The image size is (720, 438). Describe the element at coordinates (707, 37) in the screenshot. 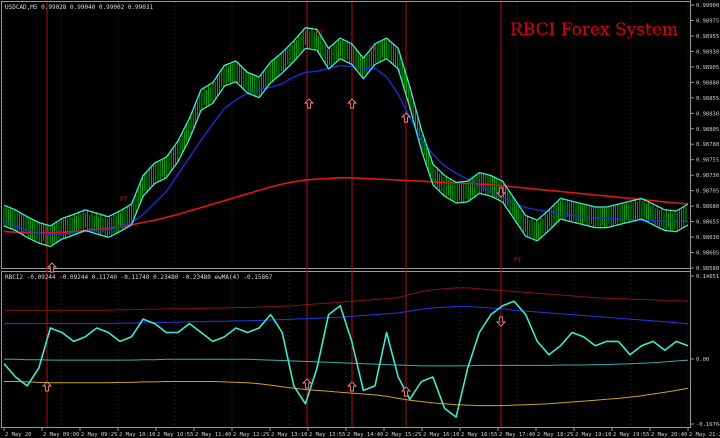

I see `price-tick-label: 0.98955` at that location.